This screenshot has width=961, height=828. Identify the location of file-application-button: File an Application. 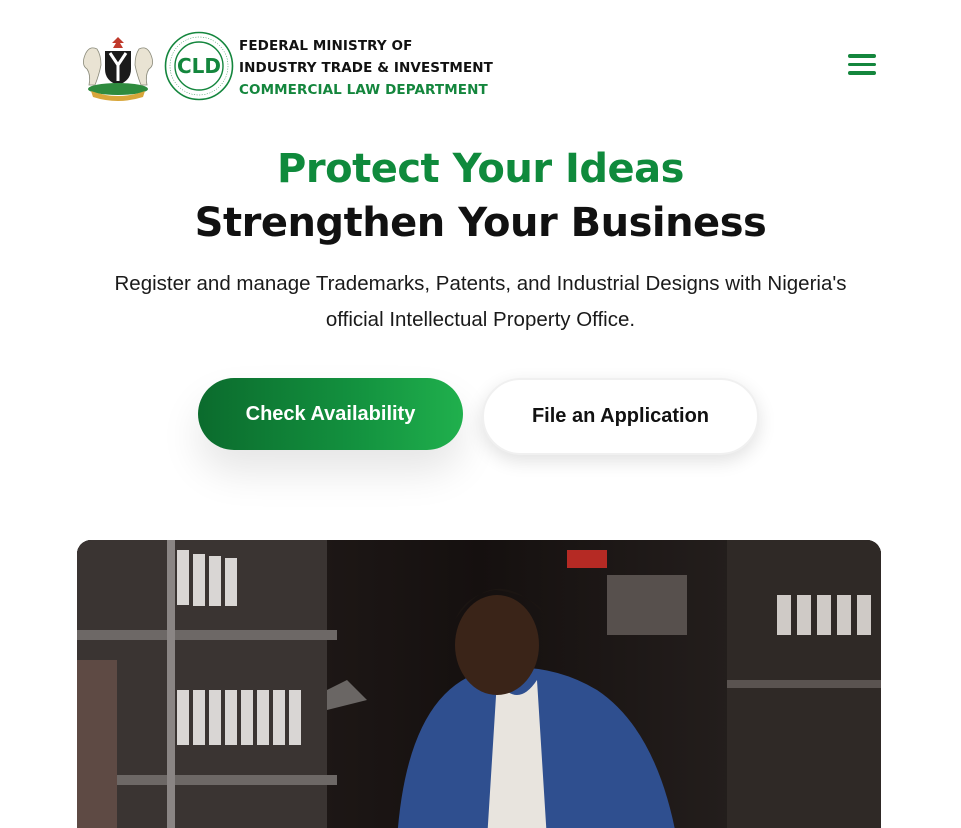
(620, 416).